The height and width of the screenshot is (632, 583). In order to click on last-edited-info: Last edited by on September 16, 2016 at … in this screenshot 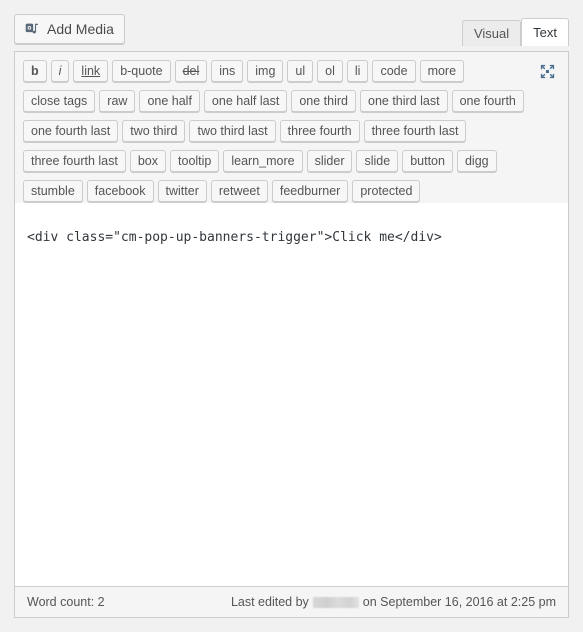, I will do `click(399, 602)`.